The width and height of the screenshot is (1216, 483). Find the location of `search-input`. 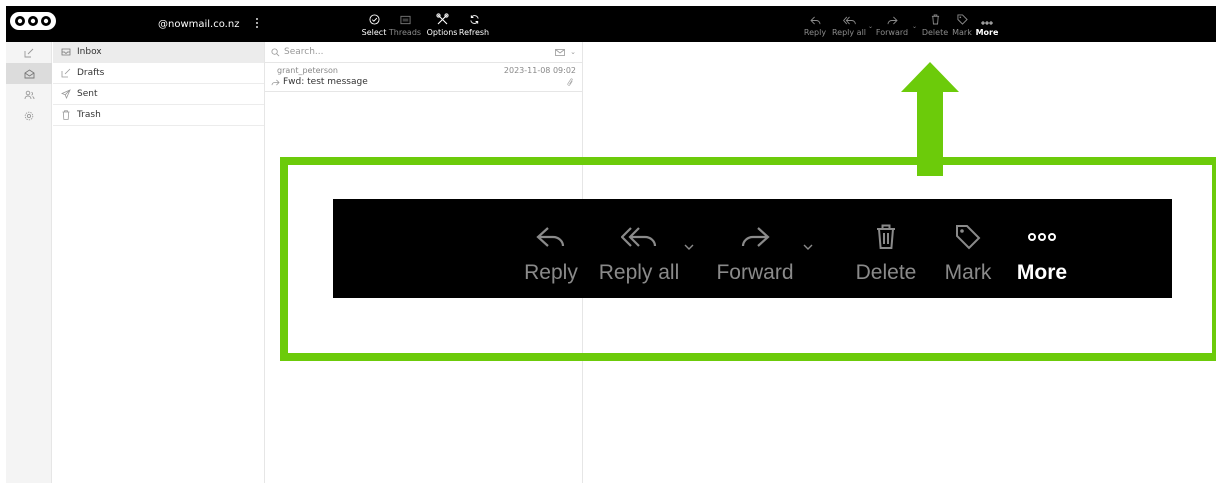

search-input is located at coordinates (420, 52).